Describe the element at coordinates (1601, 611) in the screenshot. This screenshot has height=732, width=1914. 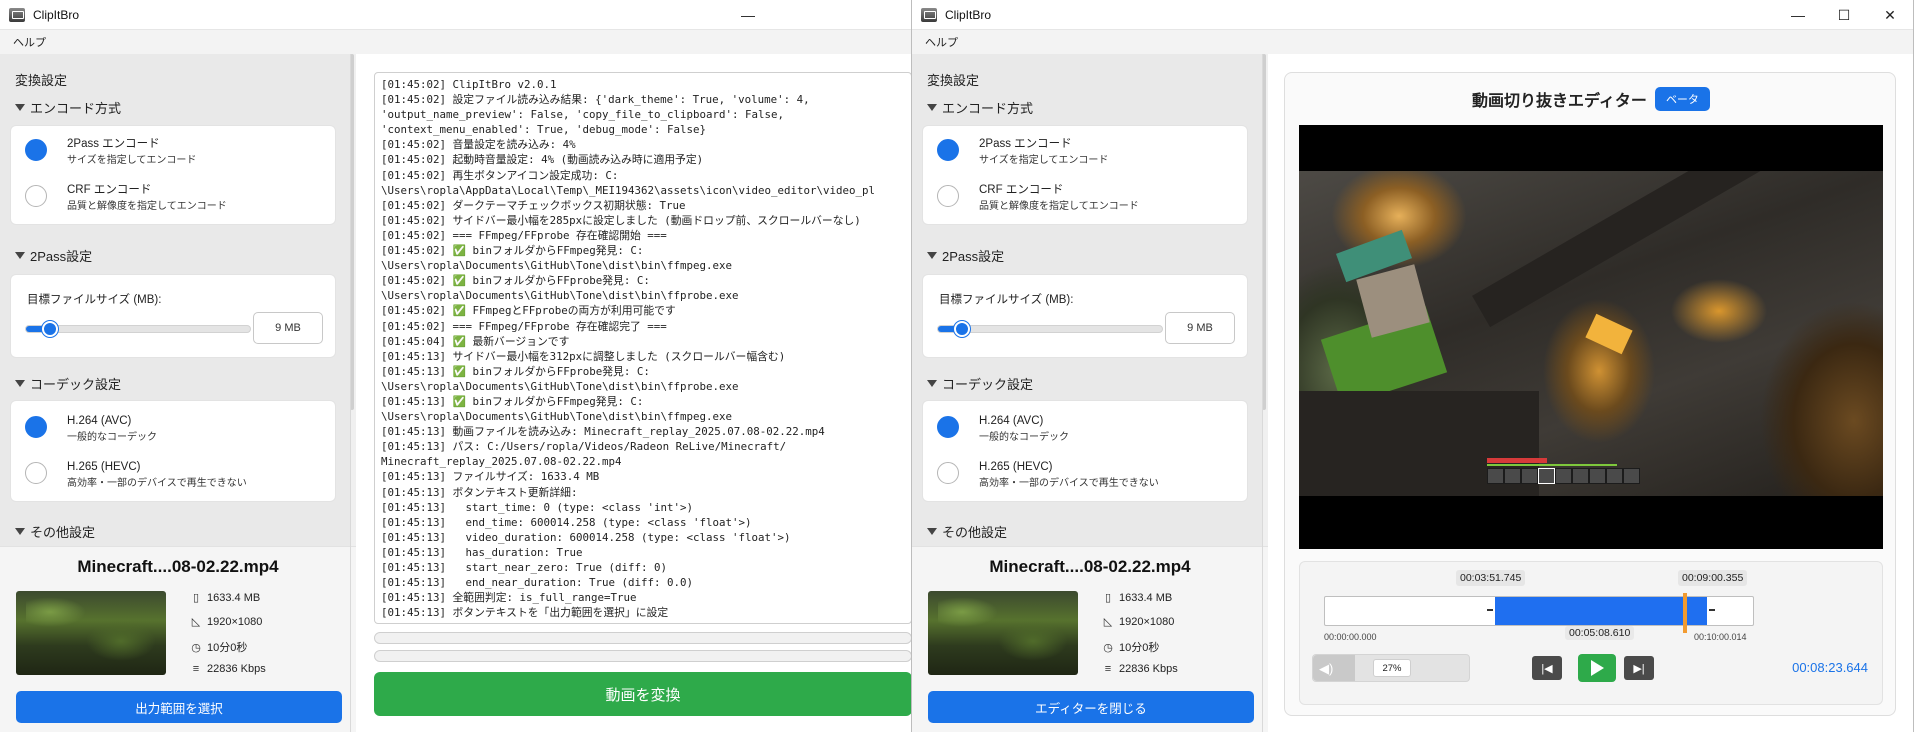
I see `selected-range` at that location.